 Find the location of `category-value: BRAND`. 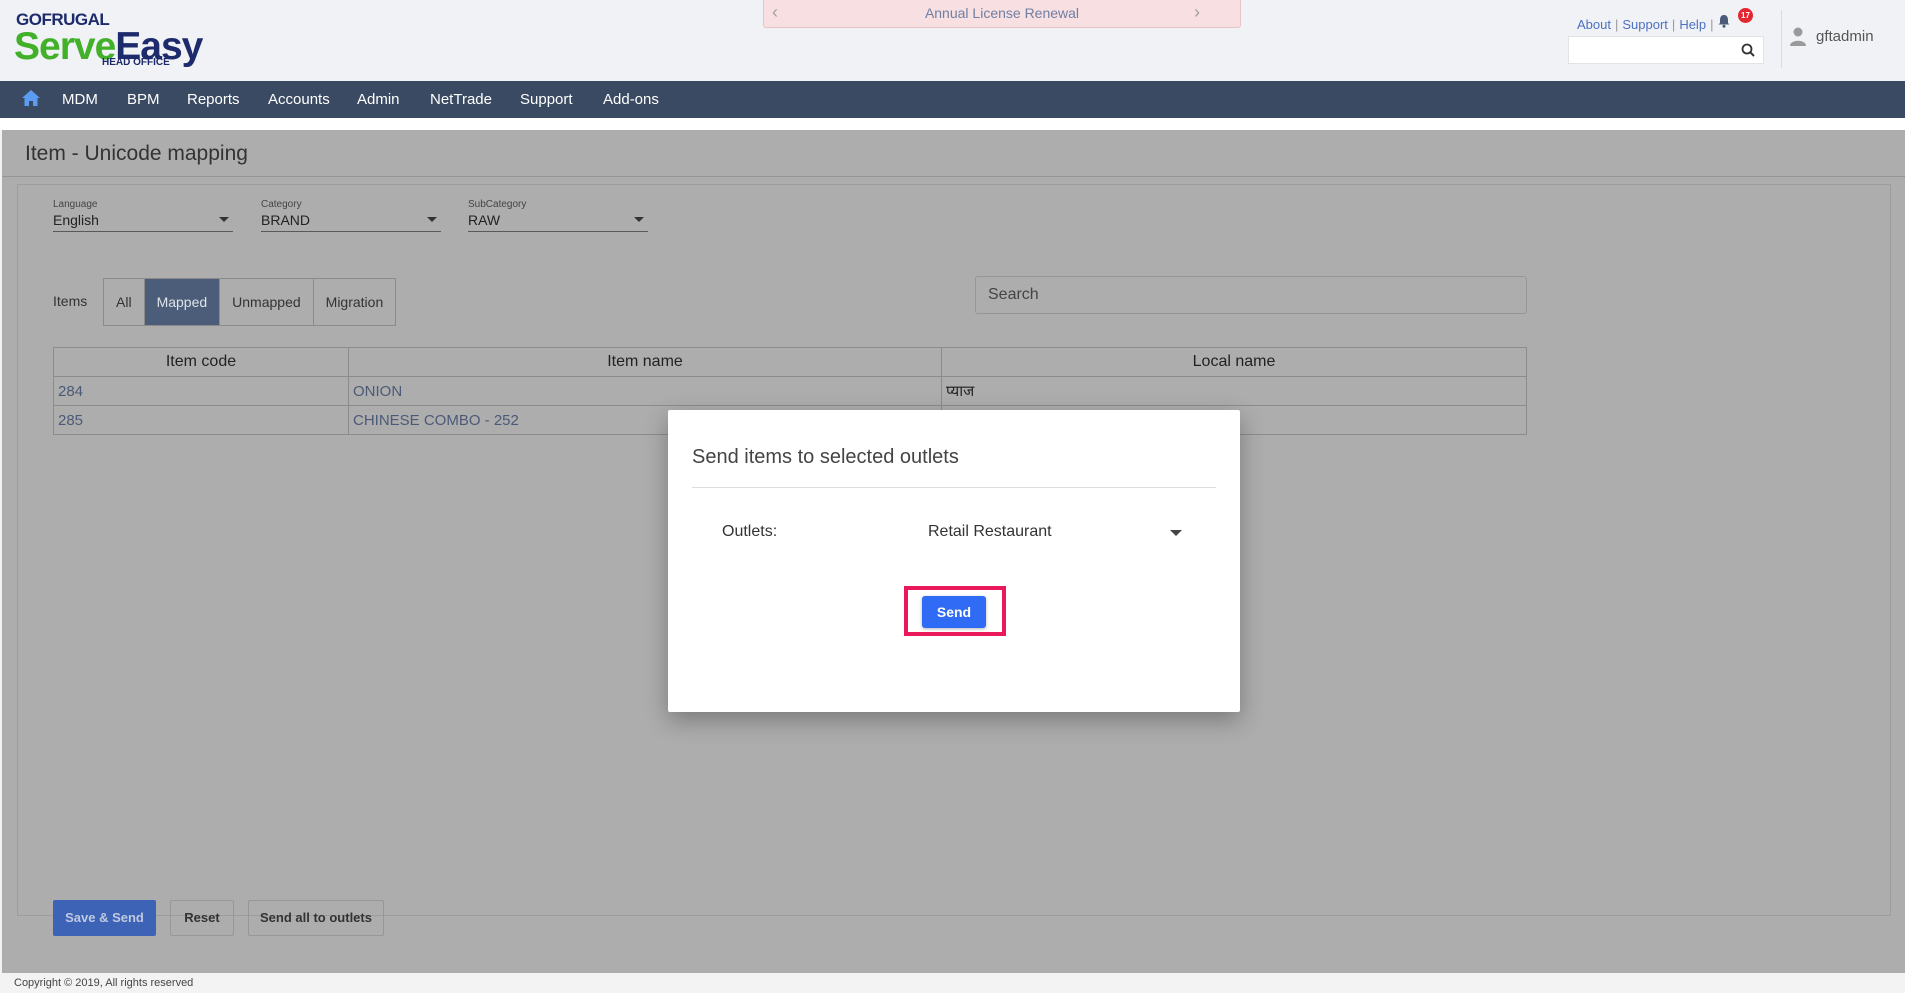

category-value: BRAND is located at coordinates (286, 220).